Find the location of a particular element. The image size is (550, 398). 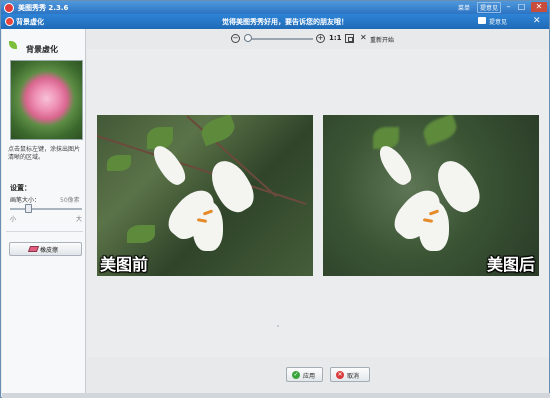

action-bar: ✓ 应用 ✕ 取消 is located at coordinates (318, 375).